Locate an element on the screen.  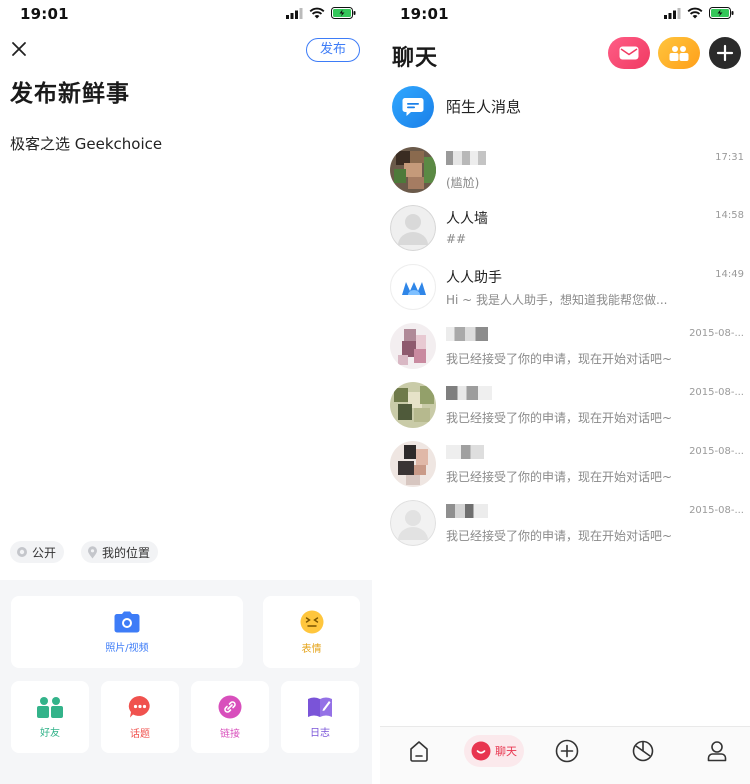
mail-icon is located at coordinates (629, 53).